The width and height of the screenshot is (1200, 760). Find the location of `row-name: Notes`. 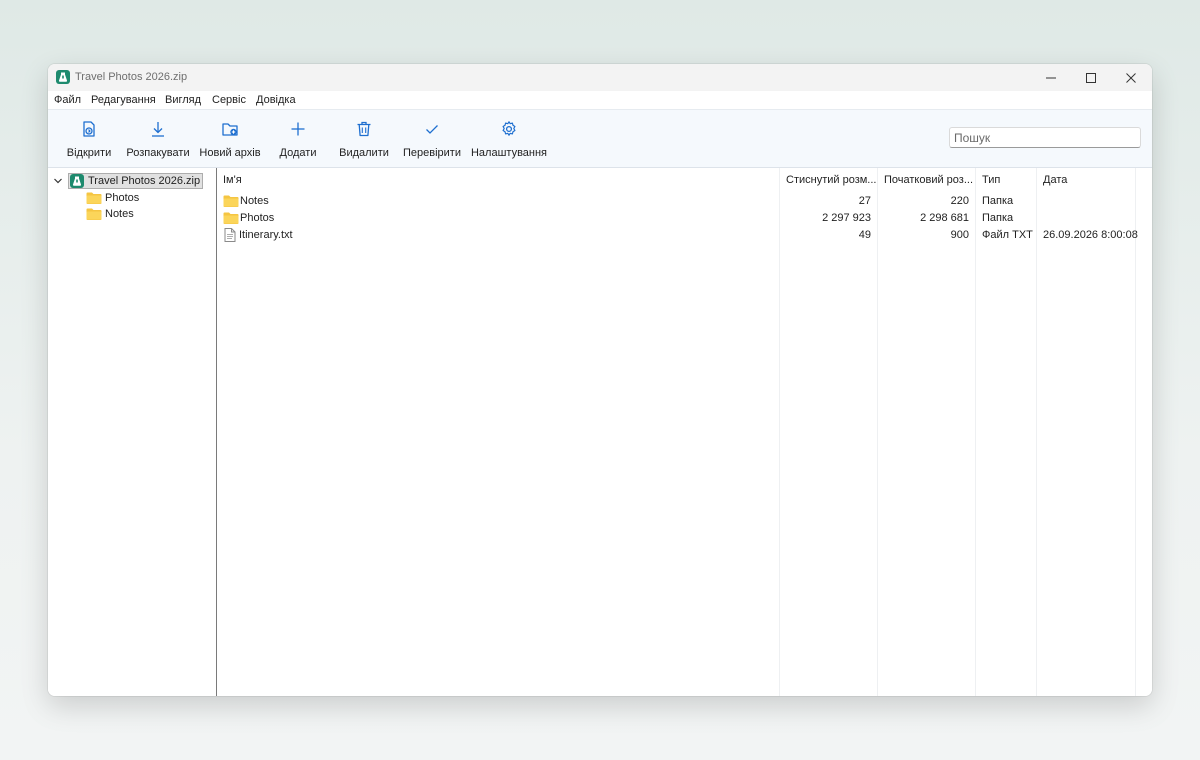

row-name: Notes is located at coordinates (254, 200).